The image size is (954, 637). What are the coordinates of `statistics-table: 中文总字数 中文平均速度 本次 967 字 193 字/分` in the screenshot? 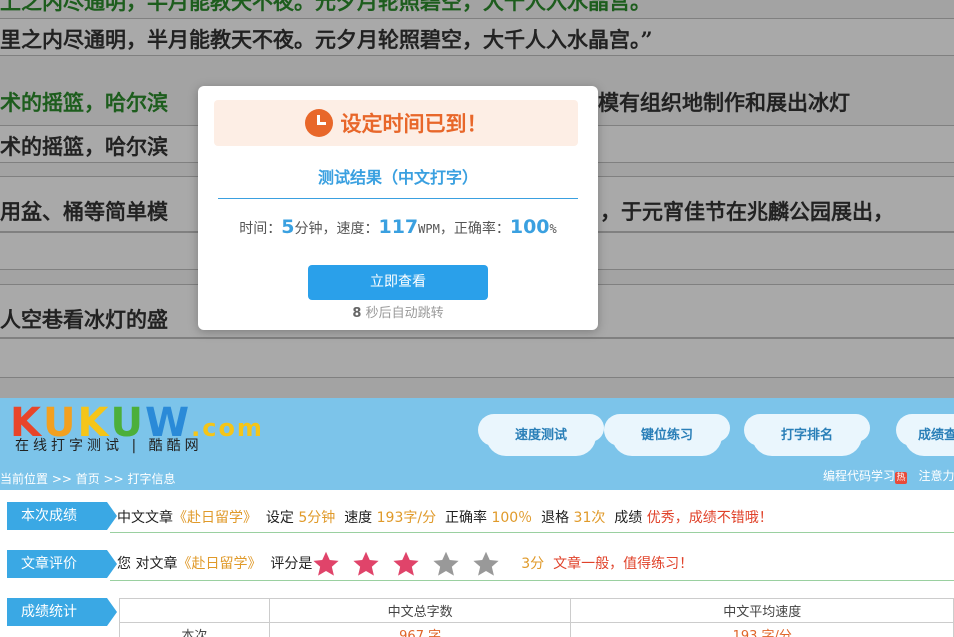 It's located at (536, 617).